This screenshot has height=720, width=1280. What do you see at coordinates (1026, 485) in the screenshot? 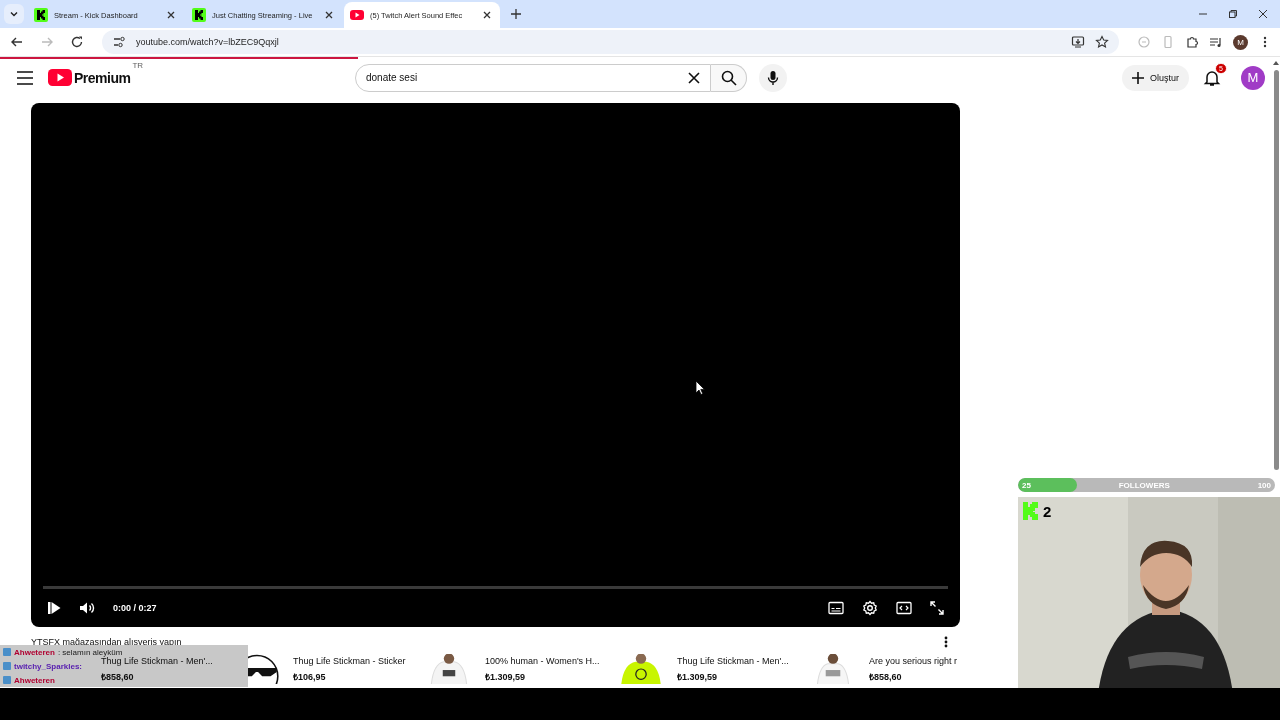
I see `goal-start: 25` at bounding box center [1026, 485].